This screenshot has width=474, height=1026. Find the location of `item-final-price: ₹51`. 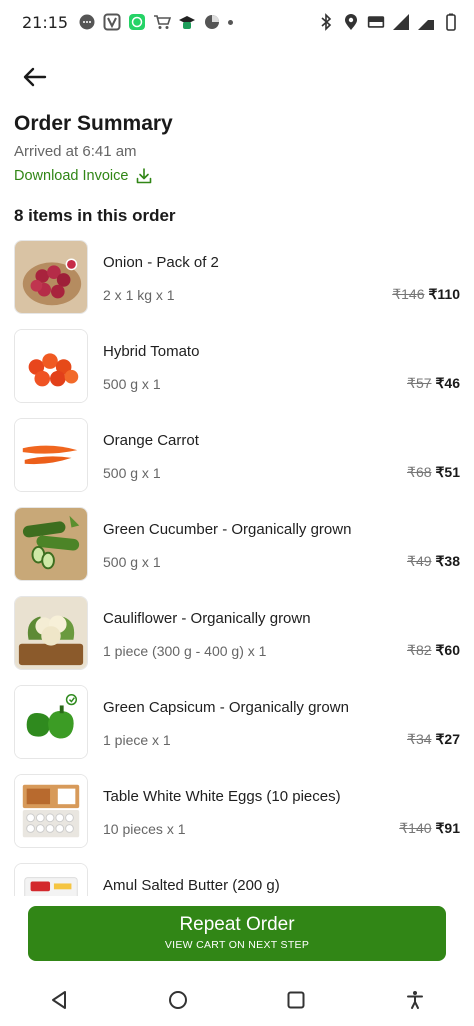

item-final-price: ₹51 is located at coordinates (447, 472).